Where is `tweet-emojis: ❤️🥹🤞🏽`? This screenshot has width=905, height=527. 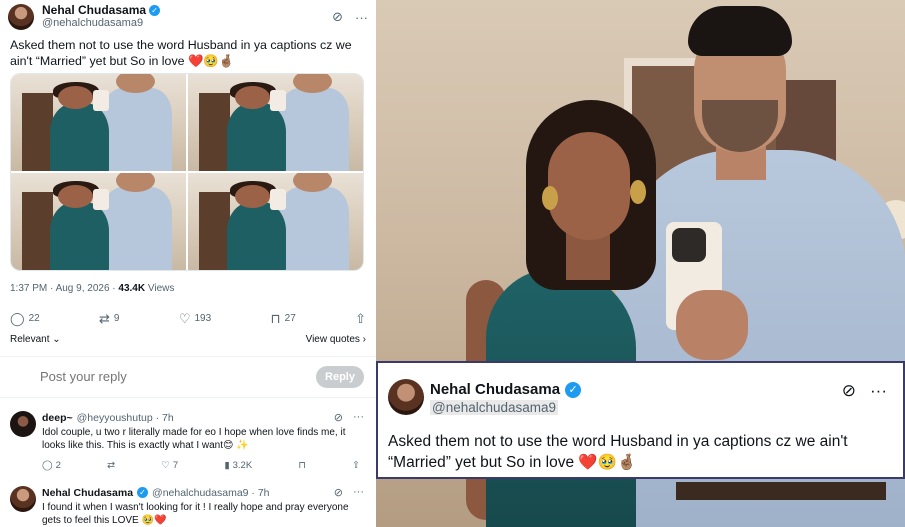 tweet-emojis: ❤️🥹🤞🏽 is located at coordinates (211, 60).